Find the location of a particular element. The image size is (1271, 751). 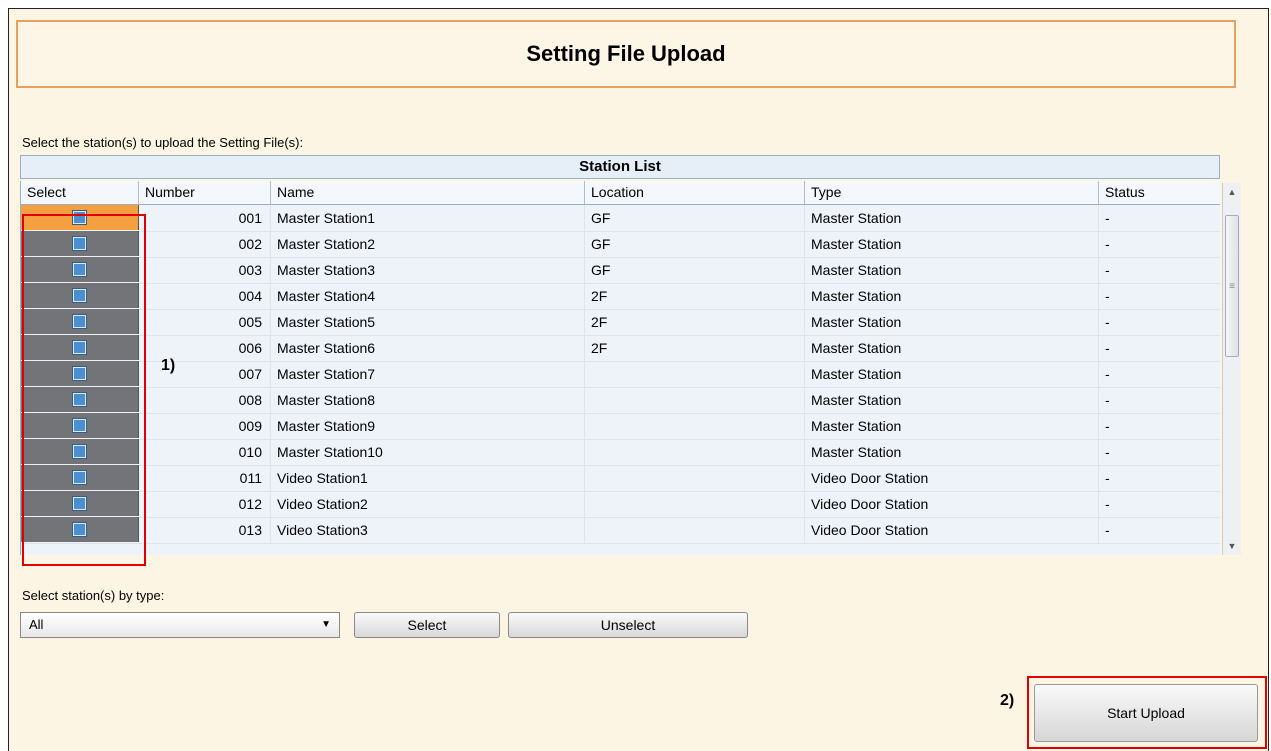

table-row: 002 Master Station2 GF Master Station - is located at coordinates (620, 244).